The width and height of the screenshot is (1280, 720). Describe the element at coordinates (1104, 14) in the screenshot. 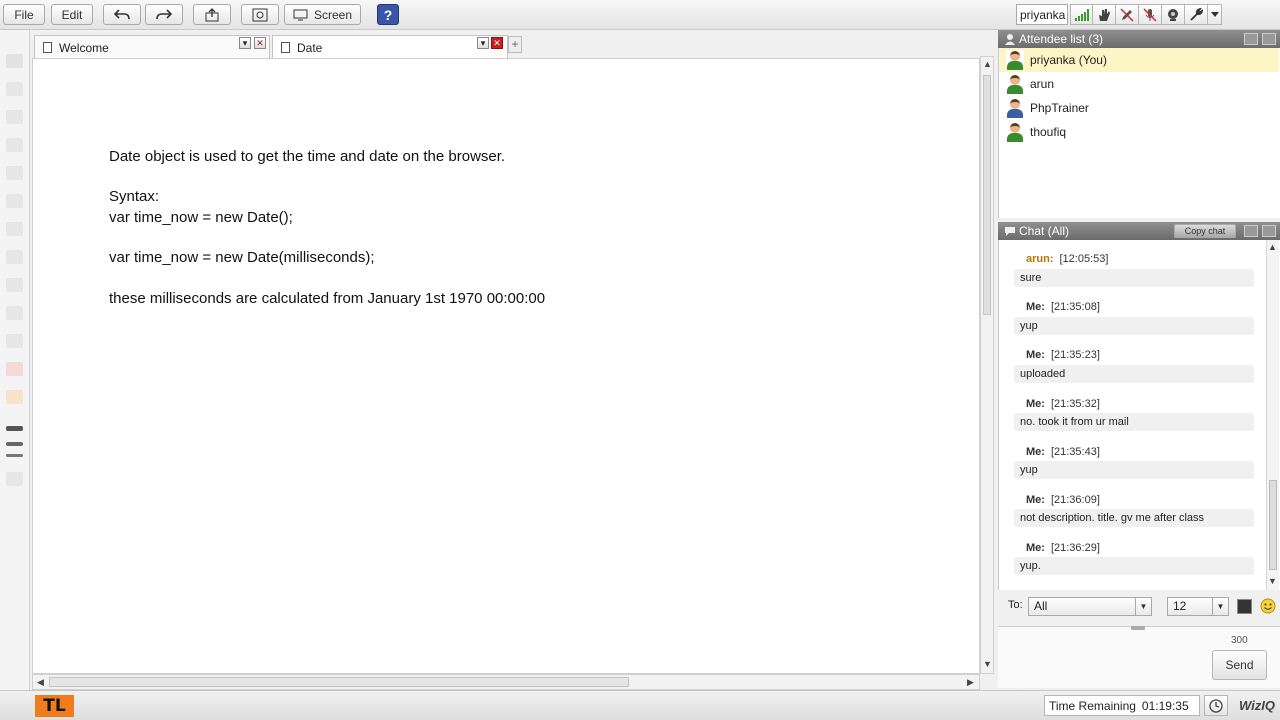

I see `raise-hand-button` at that location.